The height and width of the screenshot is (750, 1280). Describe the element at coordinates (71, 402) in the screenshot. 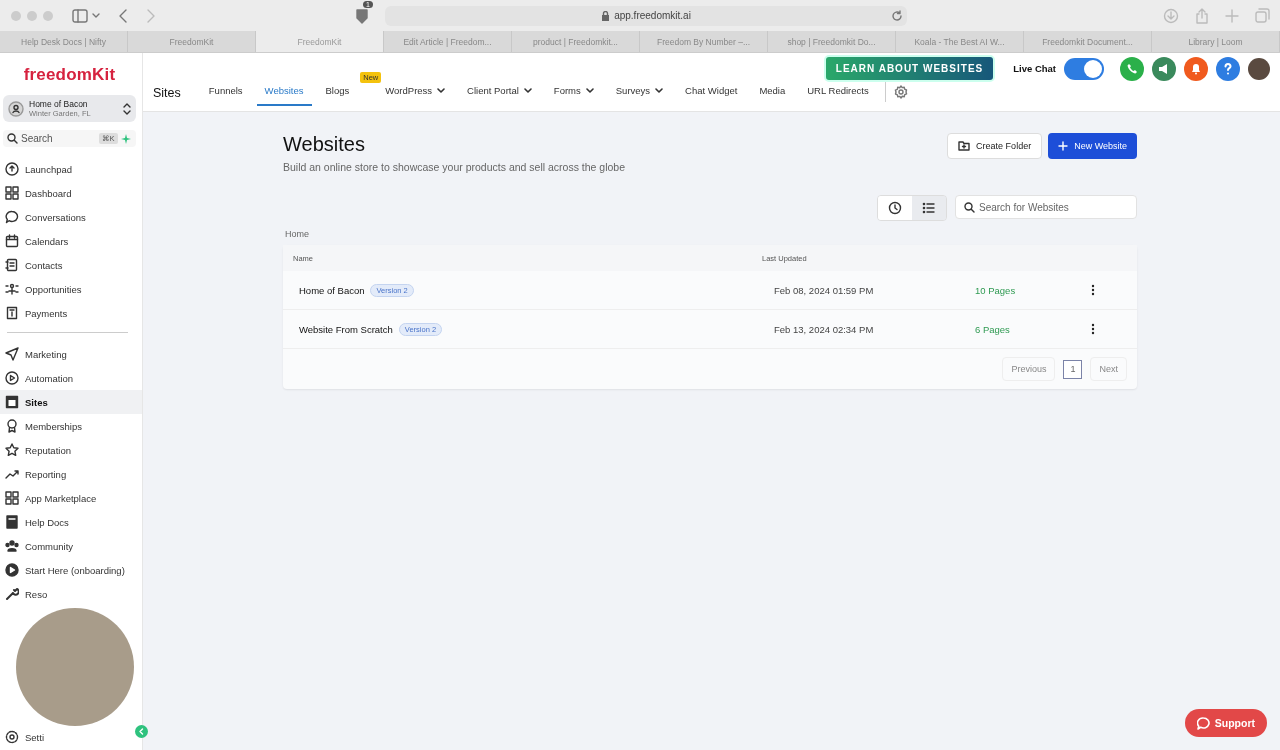

I see `sidebar-item: Sites` at that location.